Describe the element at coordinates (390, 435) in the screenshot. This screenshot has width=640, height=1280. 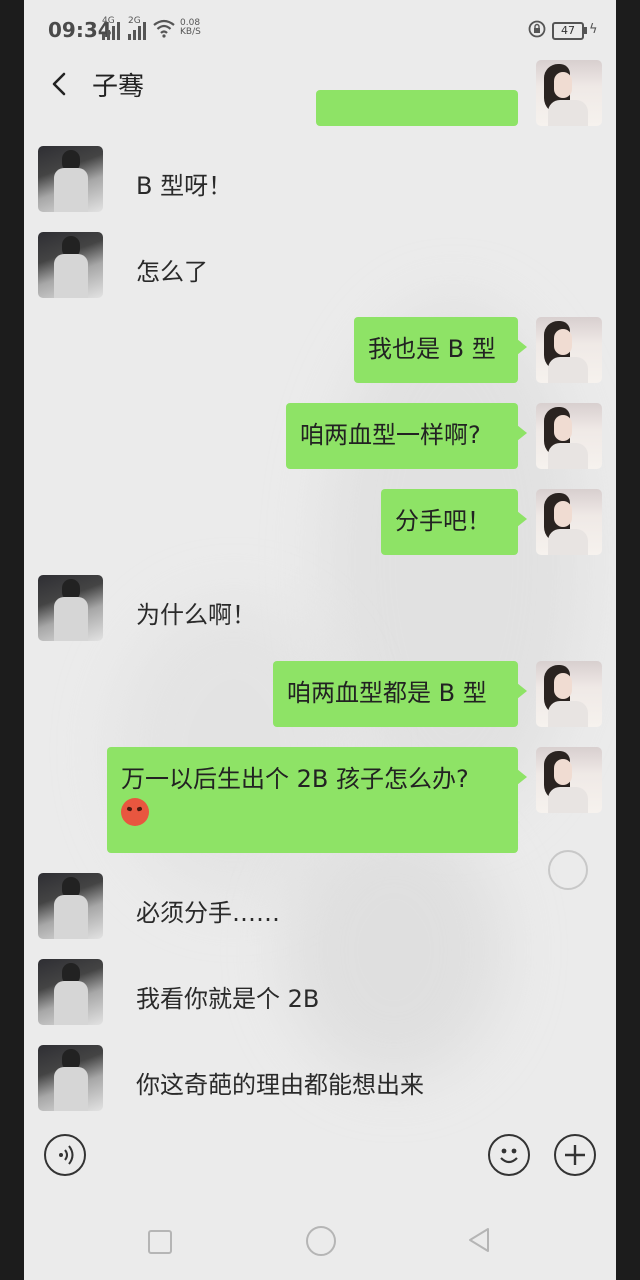
I see `message-text: 咱两血型一样啊?` at that location.